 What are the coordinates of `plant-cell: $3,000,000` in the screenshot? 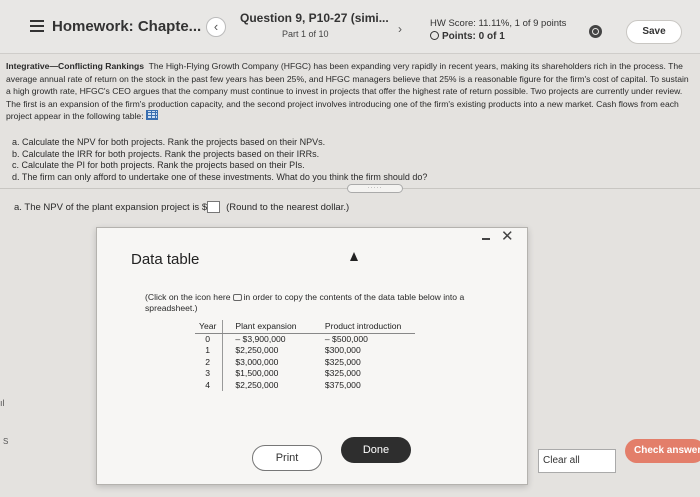 It's located at (257, 361).